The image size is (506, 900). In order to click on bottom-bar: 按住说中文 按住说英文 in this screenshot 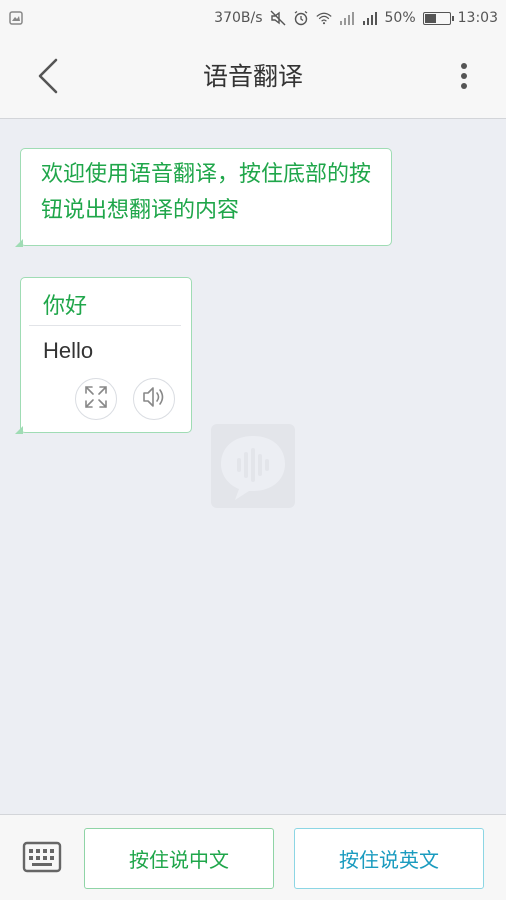, I will do `click(253, 857)`.